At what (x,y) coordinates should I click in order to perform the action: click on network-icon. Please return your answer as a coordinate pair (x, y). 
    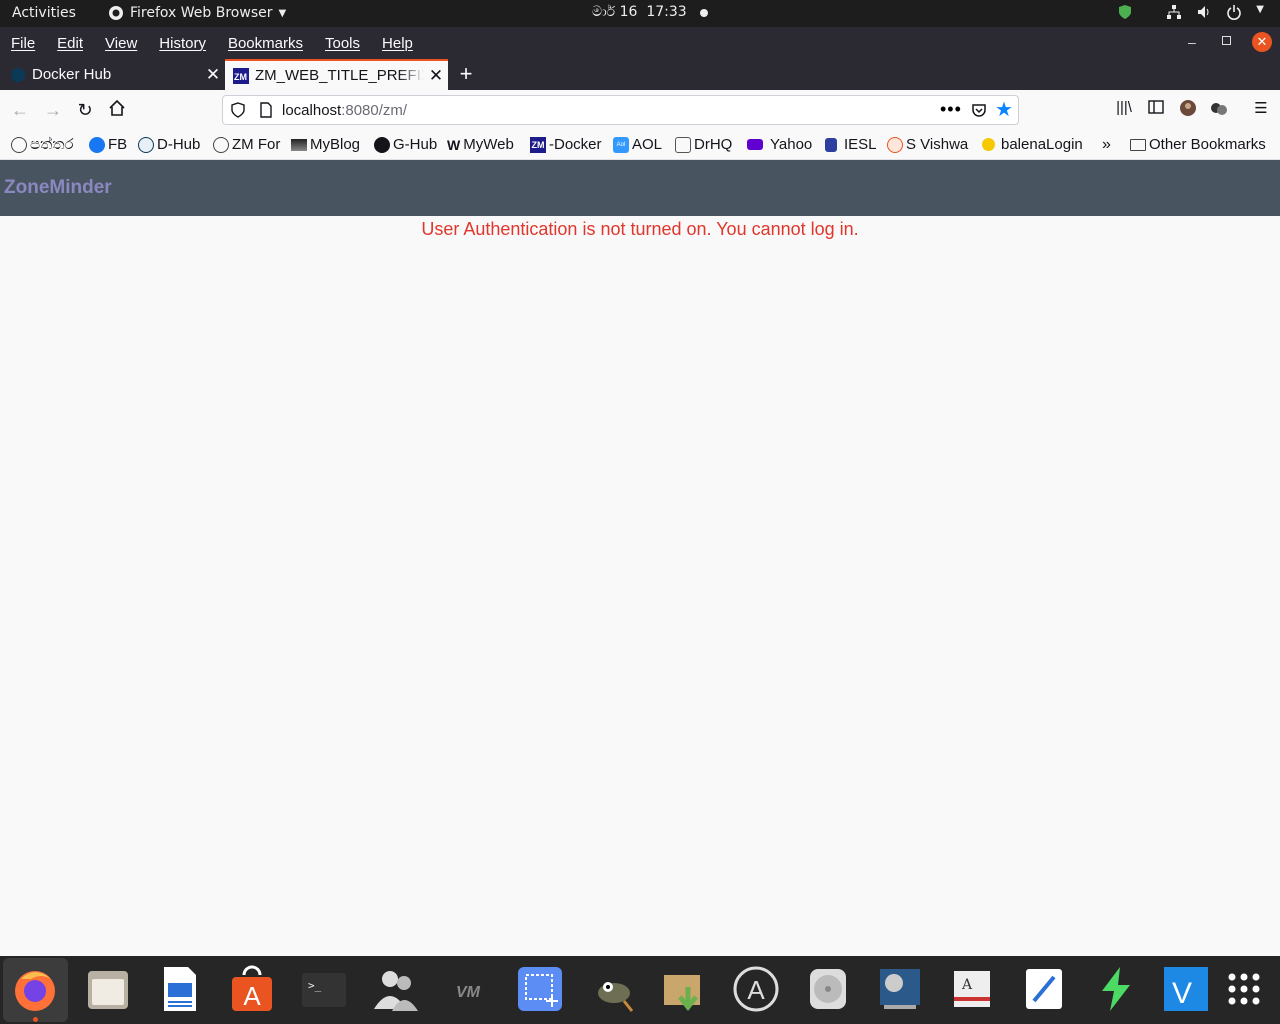
    Looking at the image, I should click on (1174, 12).